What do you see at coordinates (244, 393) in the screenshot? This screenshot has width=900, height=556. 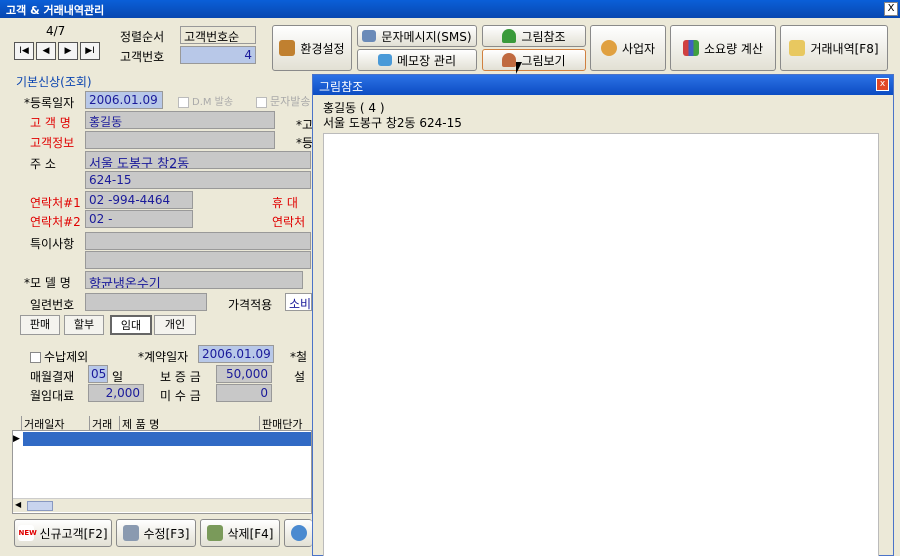 I see `unpaid-field: 0` at bounding box center [244, 393].